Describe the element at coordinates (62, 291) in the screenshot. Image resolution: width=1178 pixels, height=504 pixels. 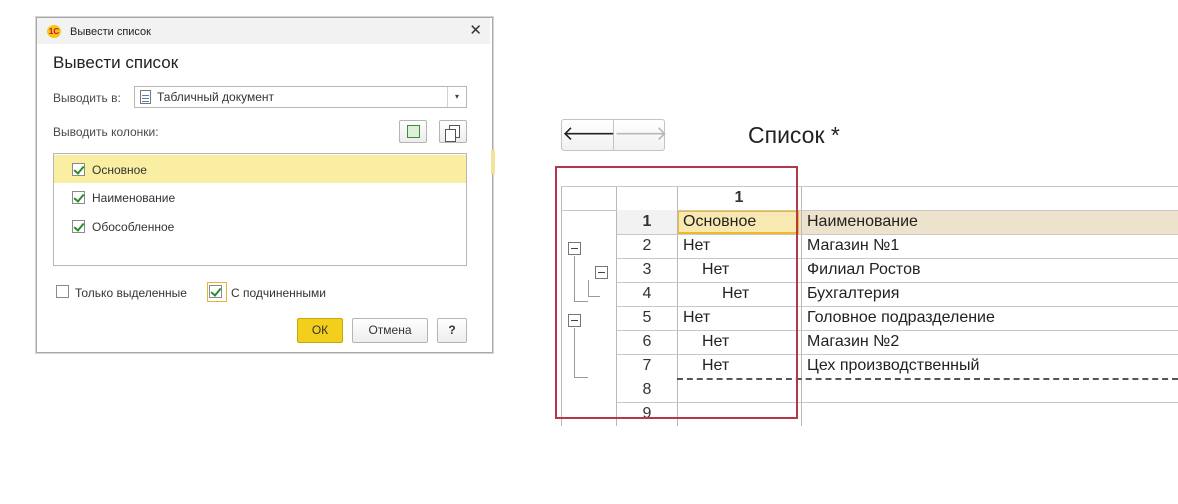
I see `only-selected-checkbox` at that location.